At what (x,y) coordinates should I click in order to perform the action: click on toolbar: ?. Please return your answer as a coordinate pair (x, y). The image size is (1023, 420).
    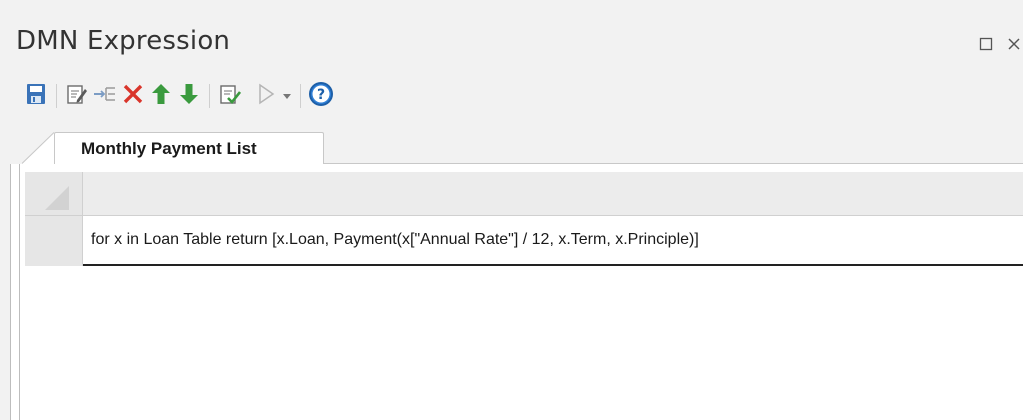
    Looking at the image, I should click on (178, 96).